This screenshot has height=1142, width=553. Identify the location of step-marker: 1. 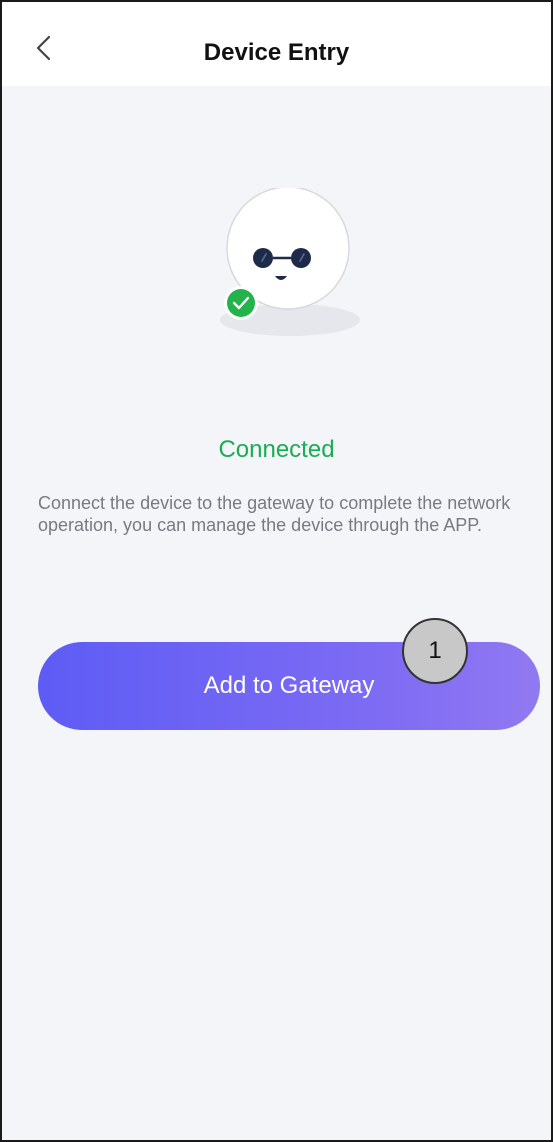
(435, 651).